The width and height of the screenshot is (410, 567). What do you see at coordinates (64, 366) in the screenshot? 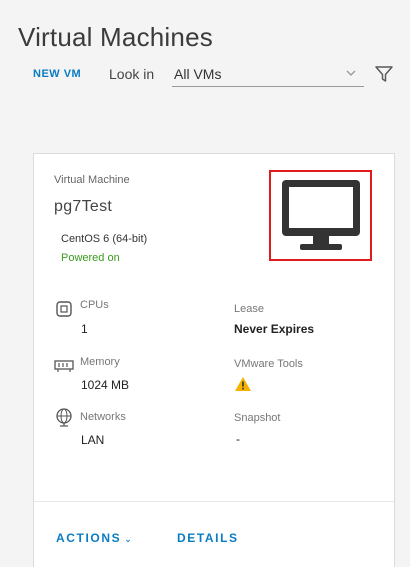
I see `memory-icon` at bounding box center [64, 366].